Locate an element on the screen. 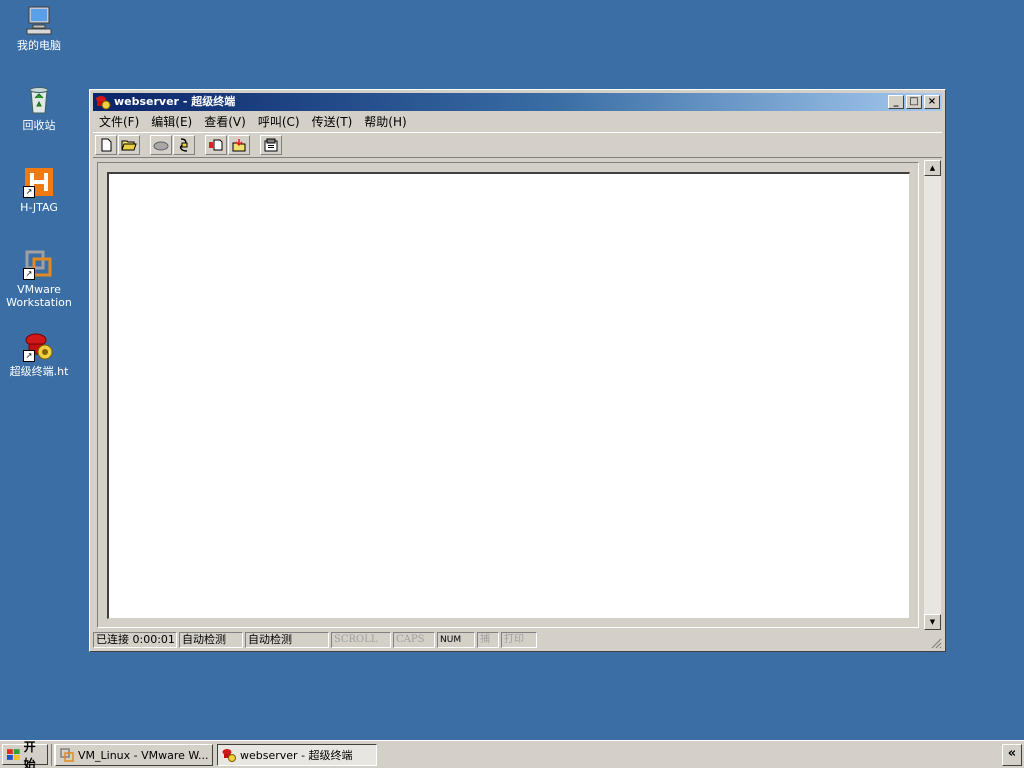 This screenshot has width=1024, height=768. call-icon is located at coordinates (161, 146).